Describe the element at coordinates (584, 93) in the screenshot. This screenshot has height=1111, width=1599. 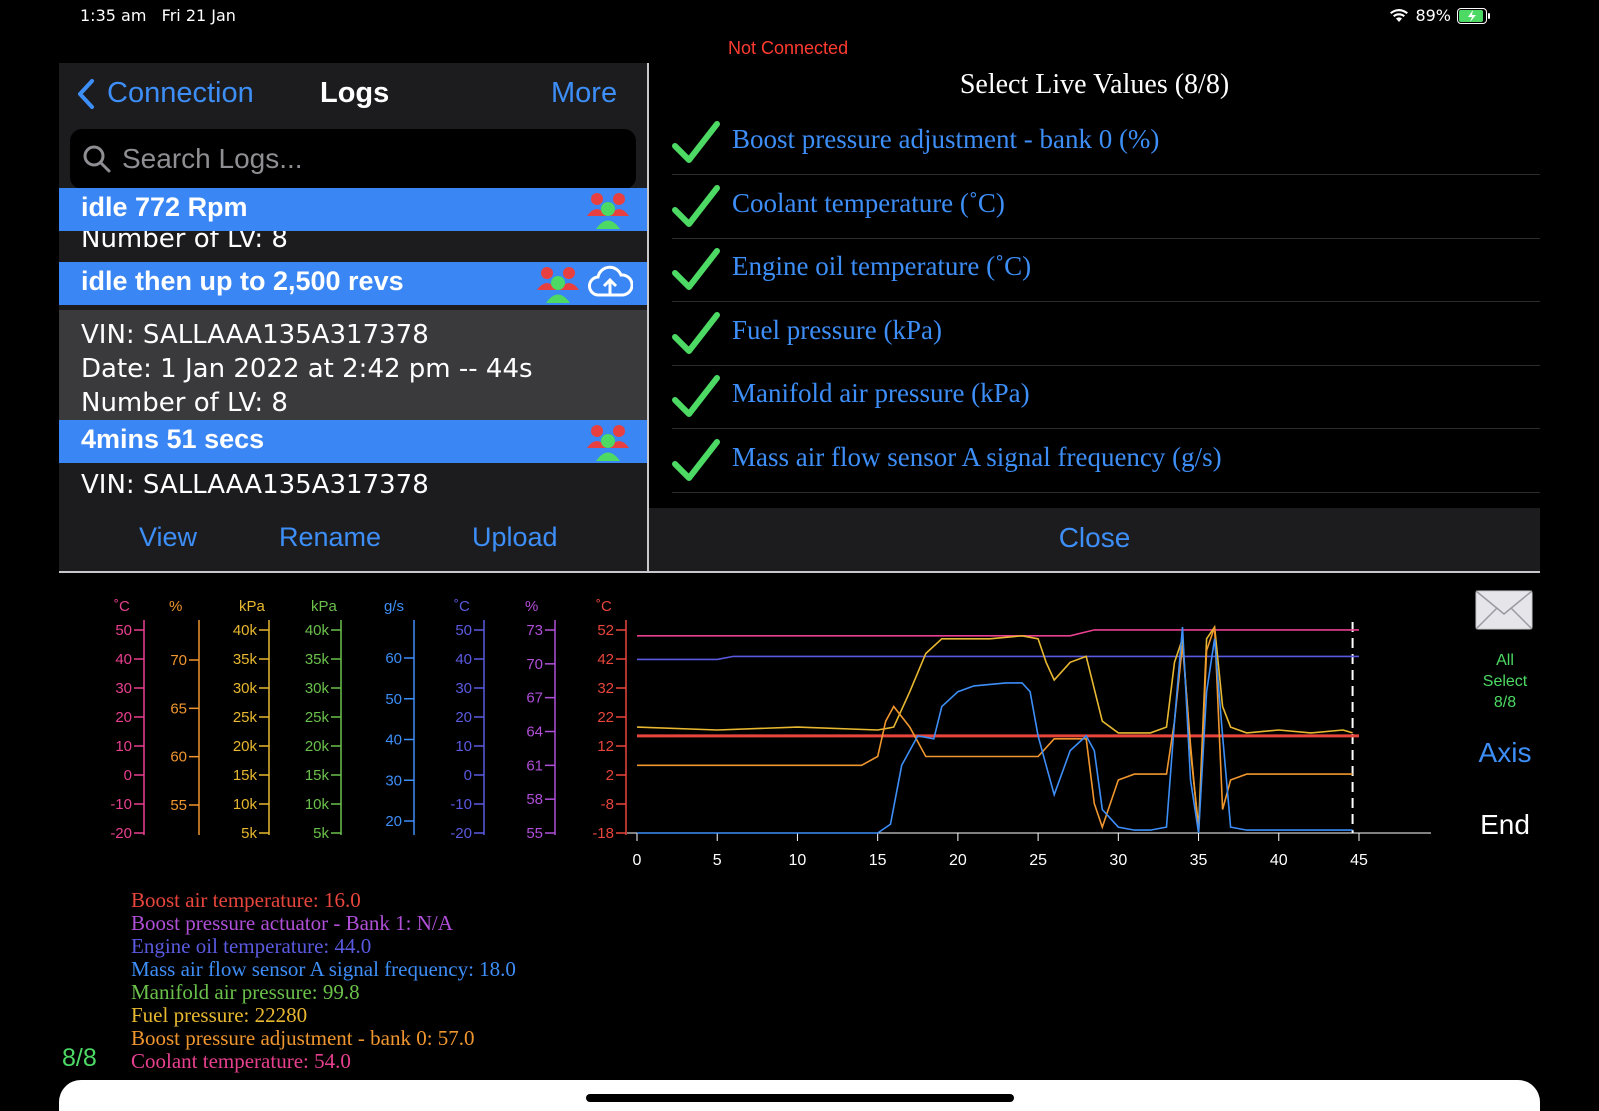
I see `more-button: More` at that location.